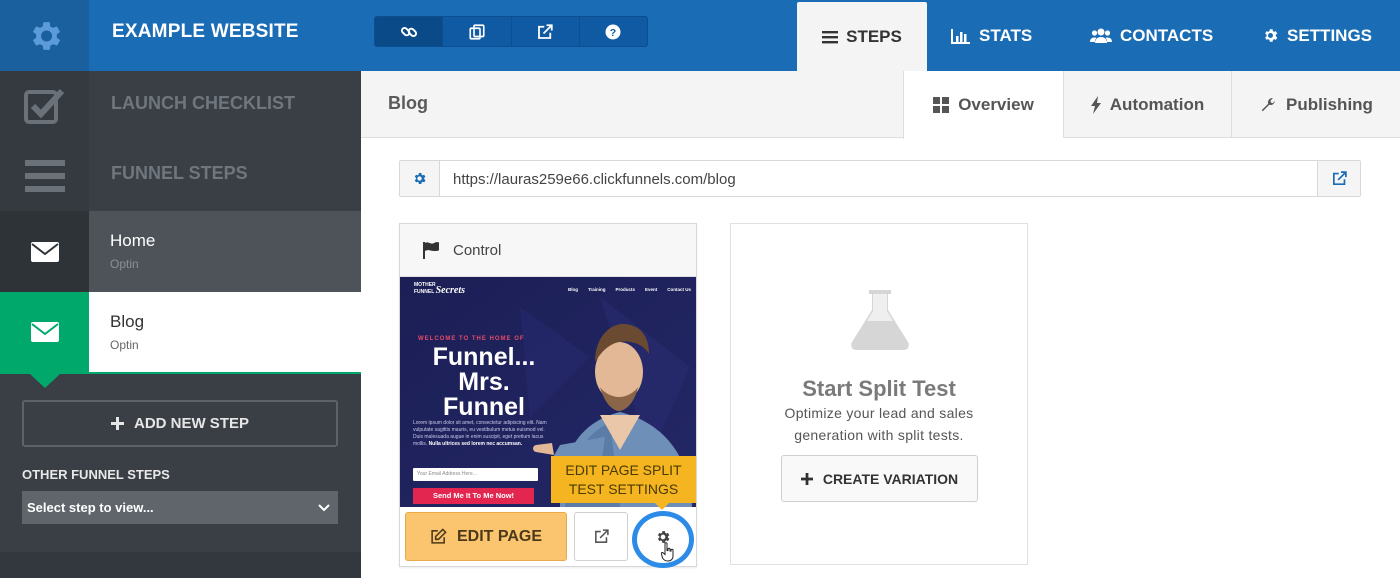  What do you see at coordinates (473, 496) in the screenshot?
I see `preview-cta-button: Send Me It To Me Now!` at bounding box center [473, 496].